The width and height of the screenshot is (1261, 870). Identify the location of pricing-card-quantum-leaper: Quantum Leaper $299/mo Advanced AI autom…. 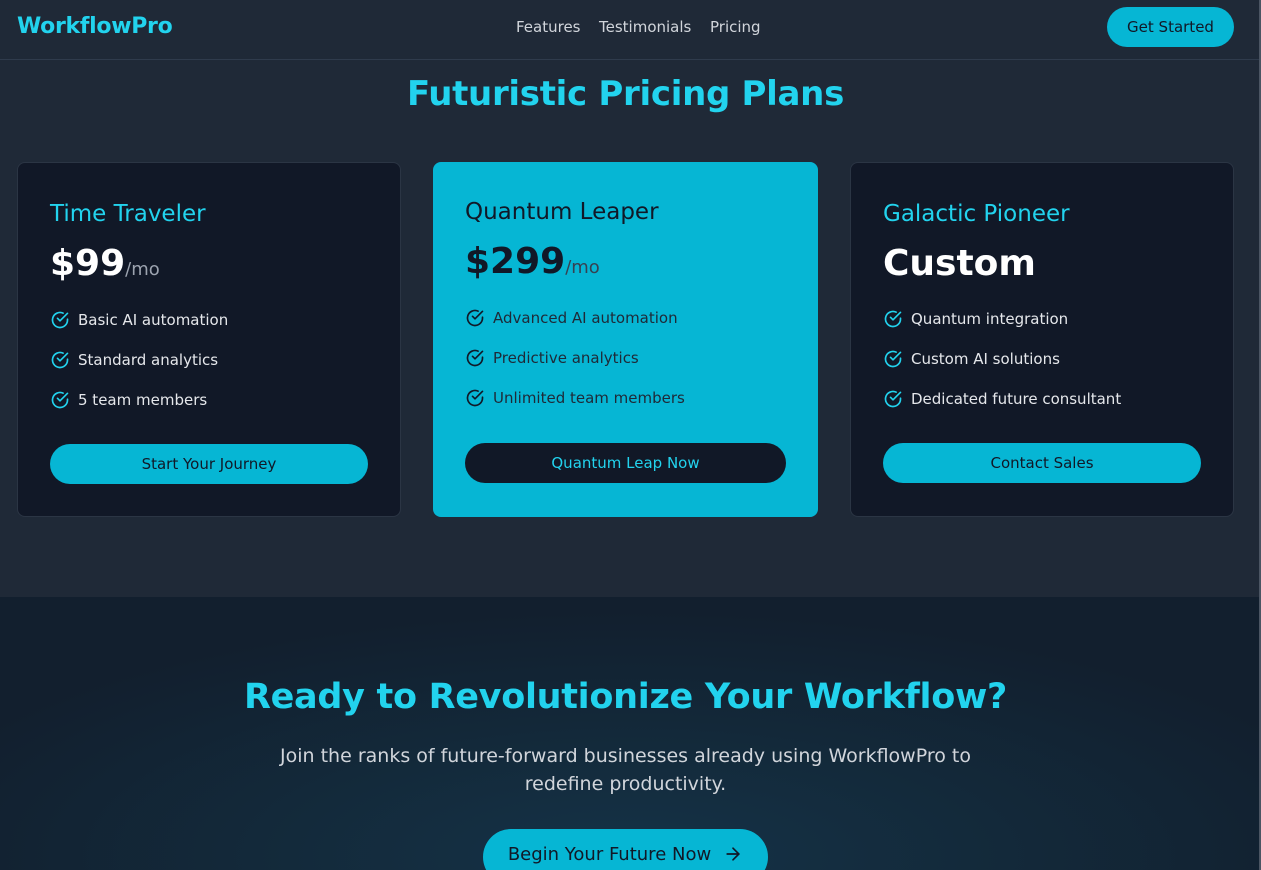
(625, 339).